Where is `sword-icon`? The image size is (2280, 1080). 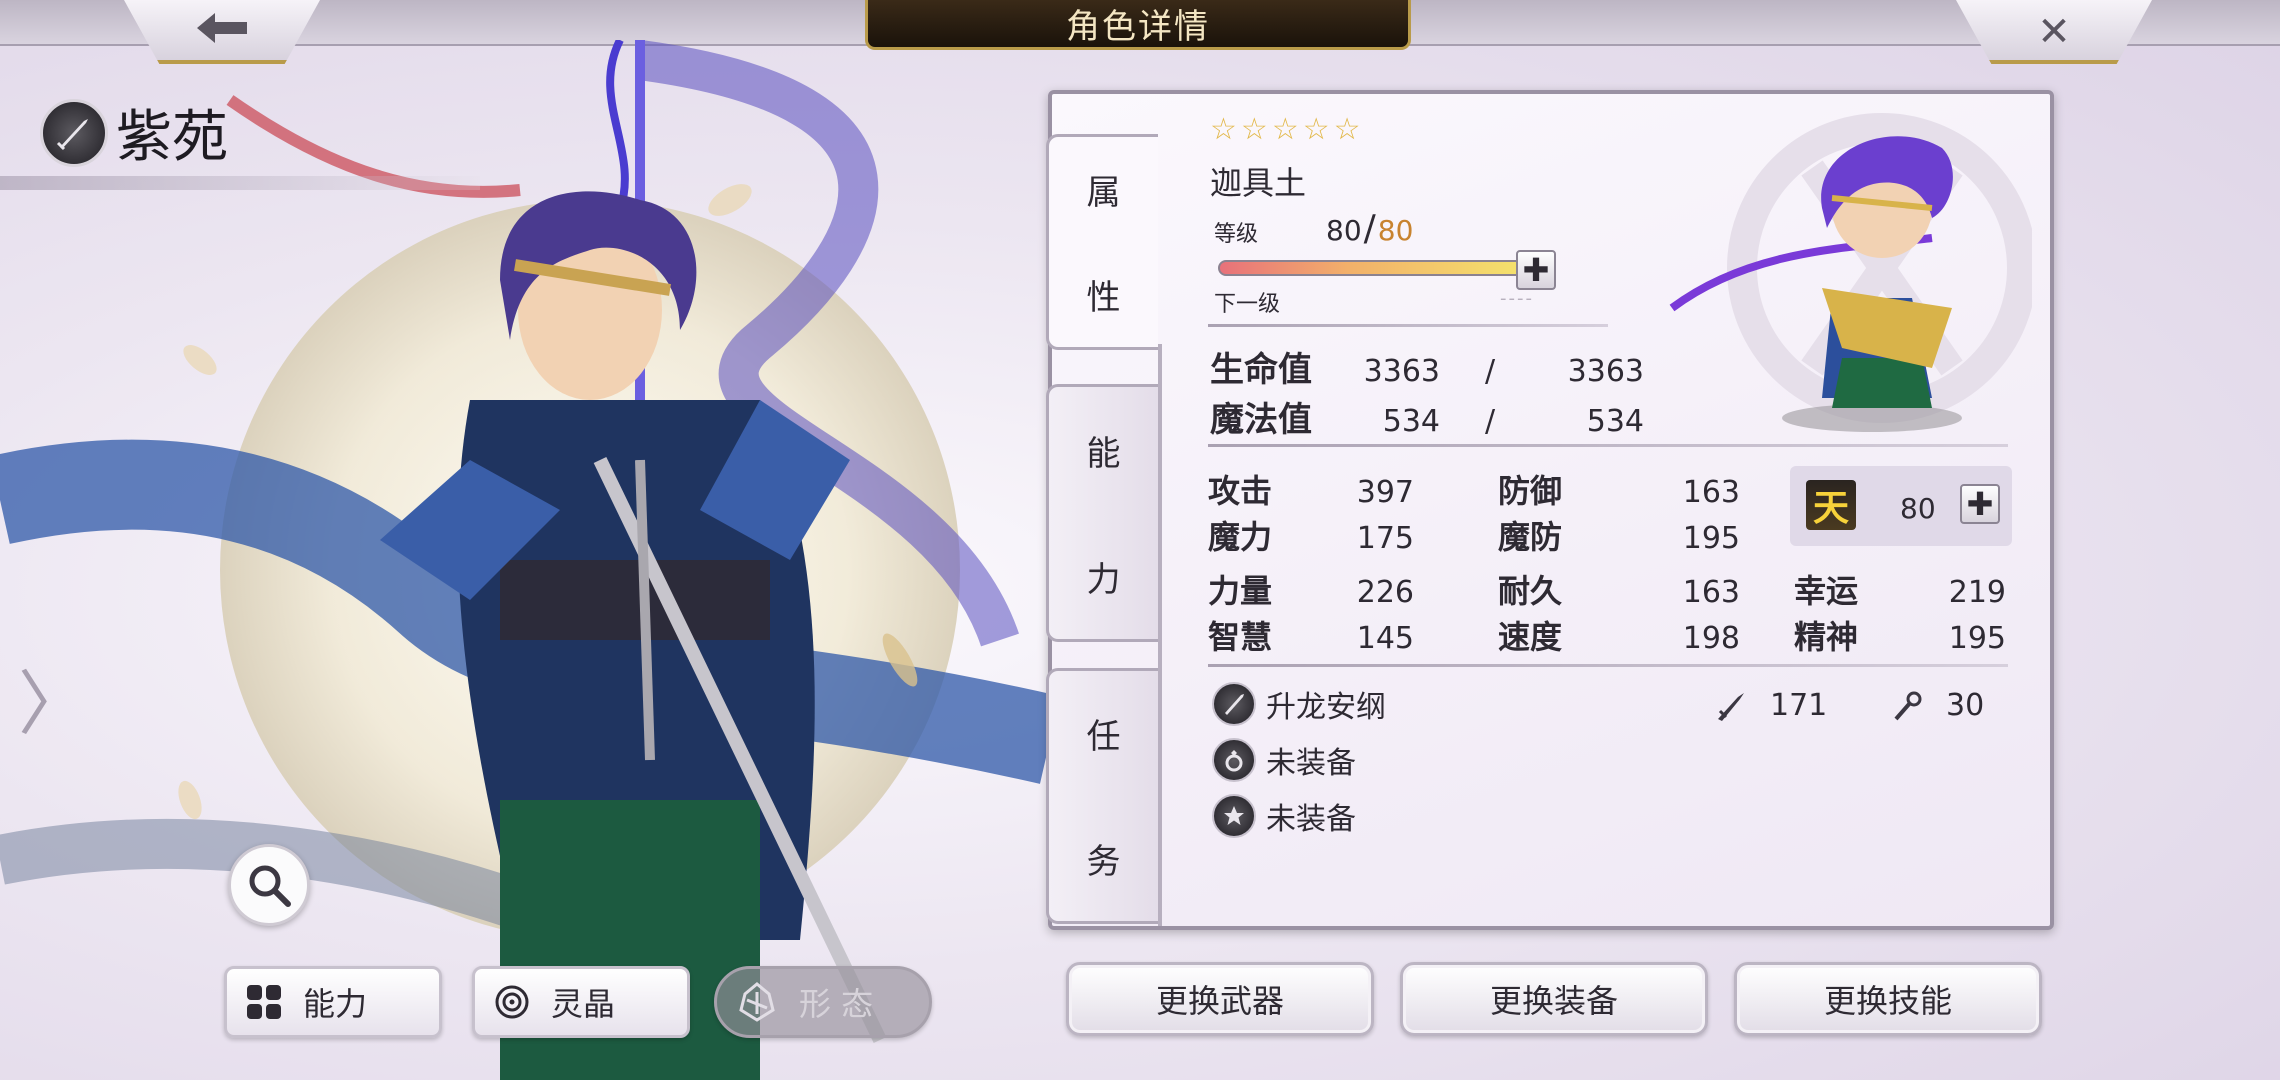 sword-icon is located at coordinates (1234, 704).